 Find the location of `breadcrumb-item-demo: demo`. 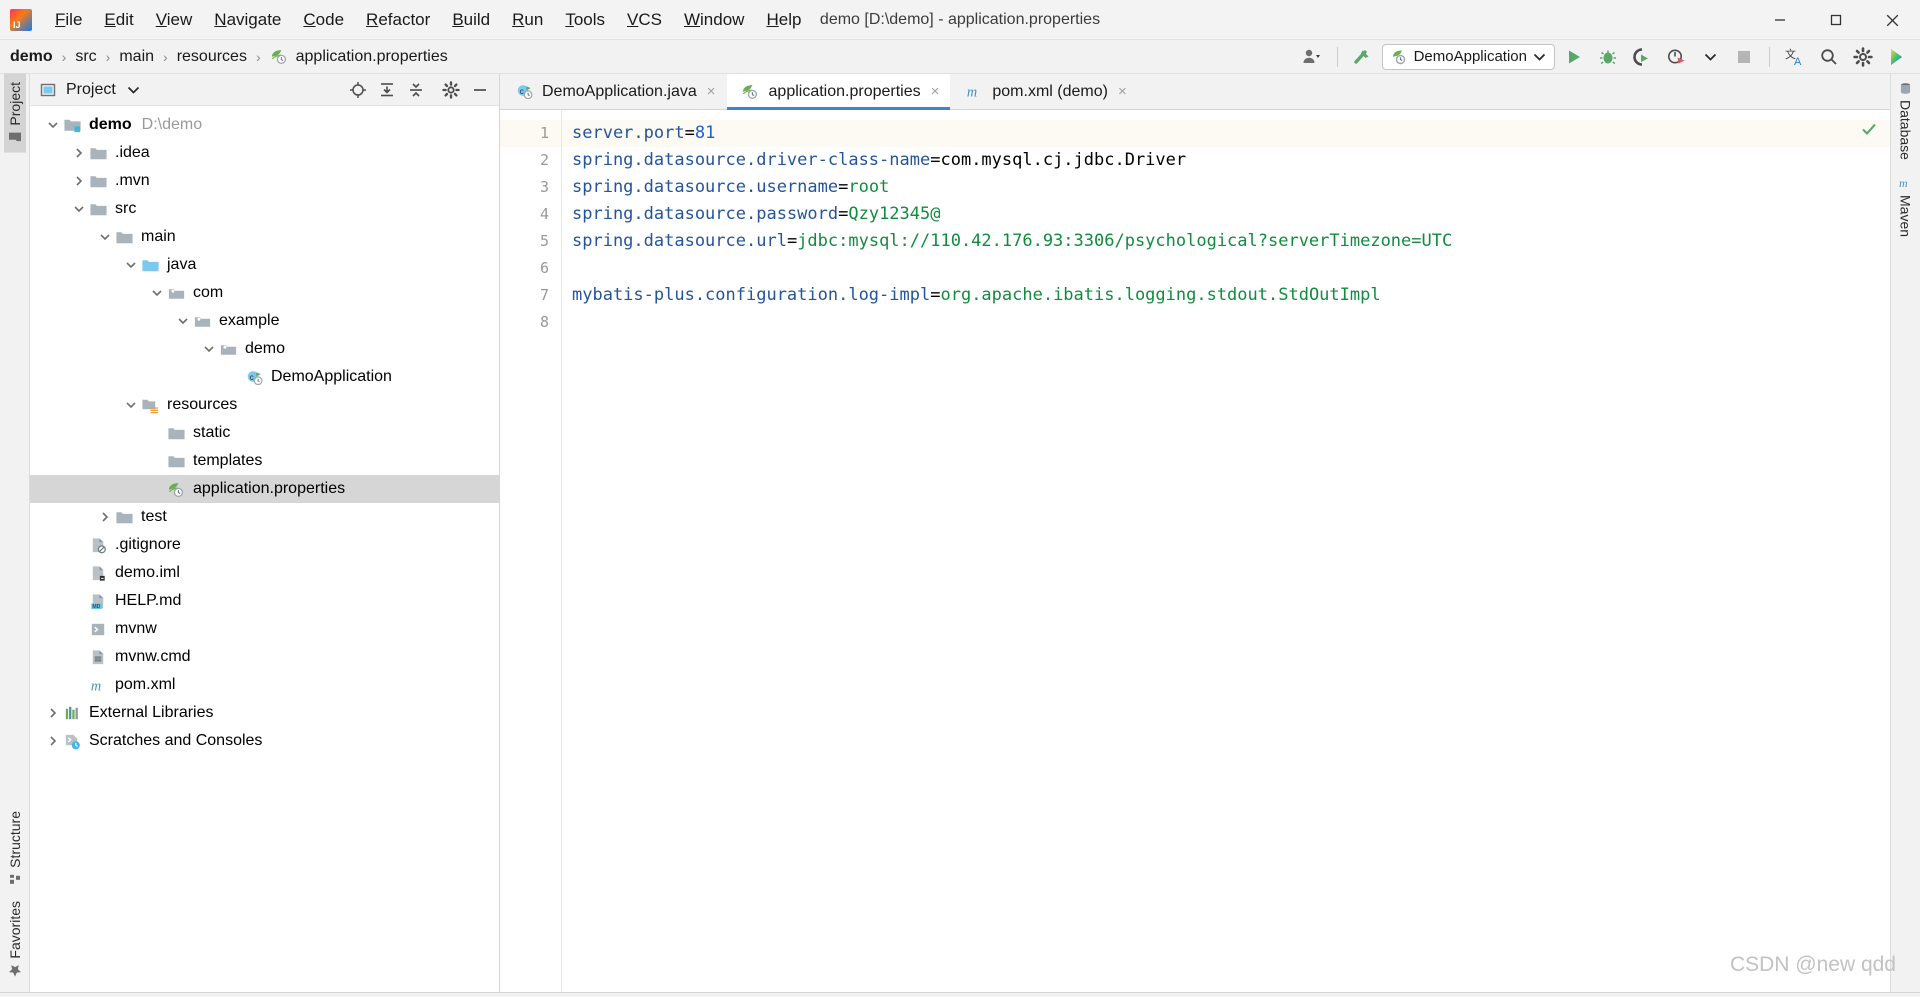

breadcrumb-item-demo: demo is located at coordinates (31, 57).